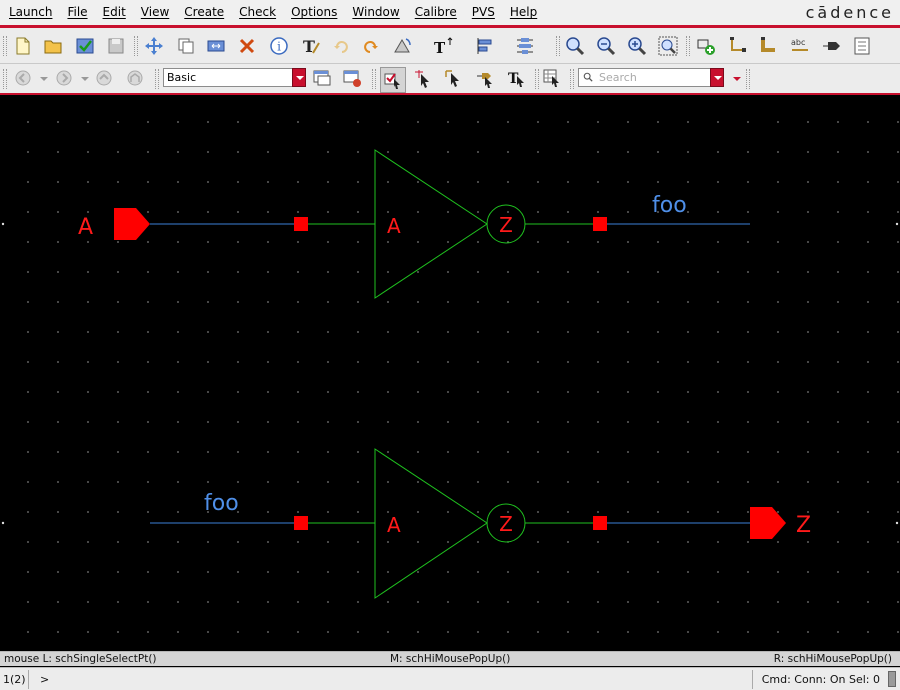 This screenshot has width=900, height=690. Describe the element at coordinates (738, 46) in the screenshot. I see `add-wire-icon` at that location.